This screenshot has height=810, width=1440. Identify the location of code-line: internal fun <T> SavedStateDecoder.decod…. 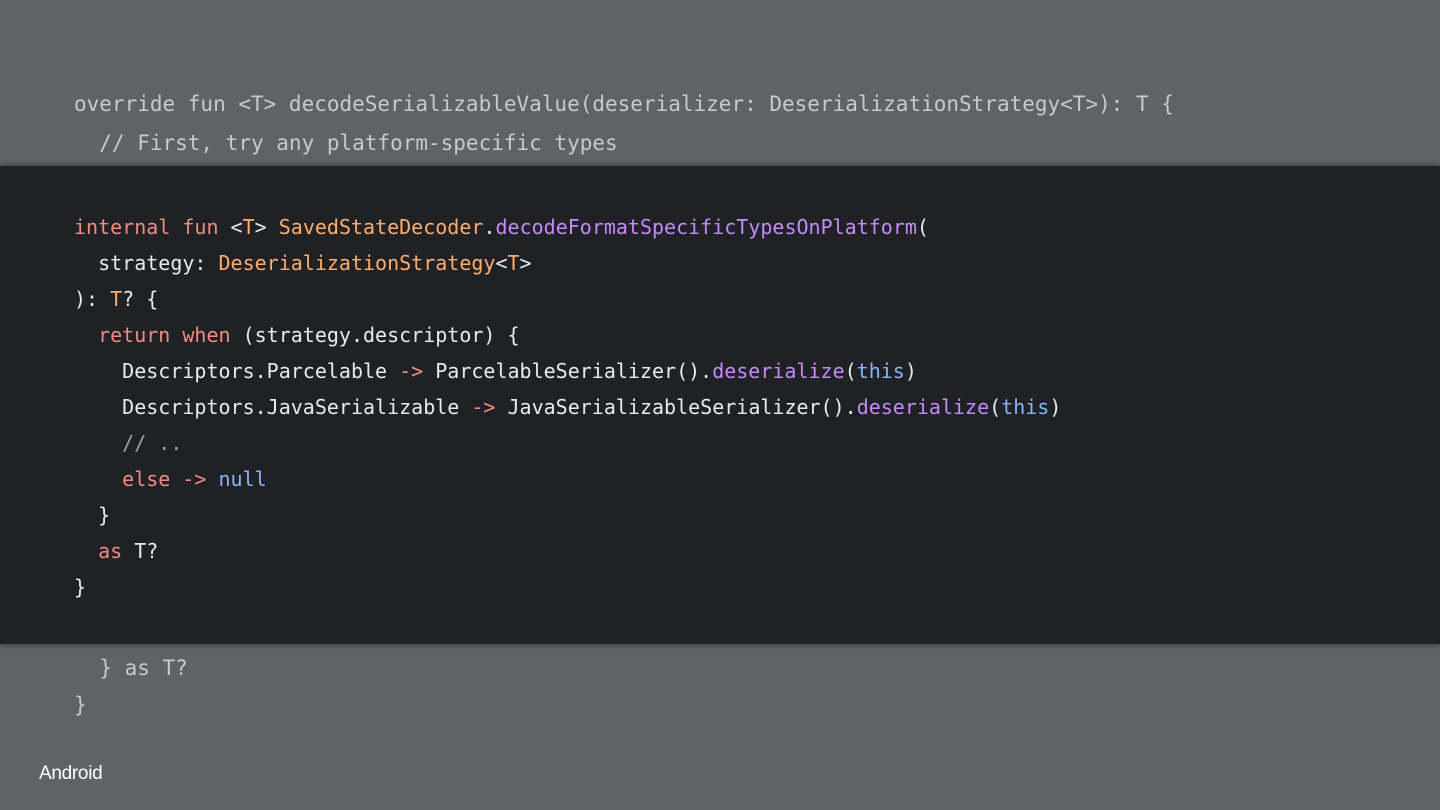
(567, 227).